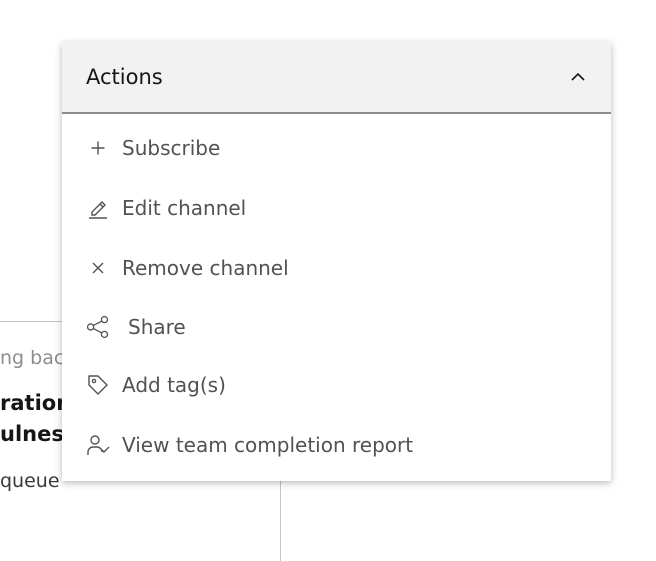 This screenshot has width=656, height=561. What do you see at coordinates (268, 445) in the screenshot?
I see `menu-item-label: View team completion report` at bounding box center [268, 445].